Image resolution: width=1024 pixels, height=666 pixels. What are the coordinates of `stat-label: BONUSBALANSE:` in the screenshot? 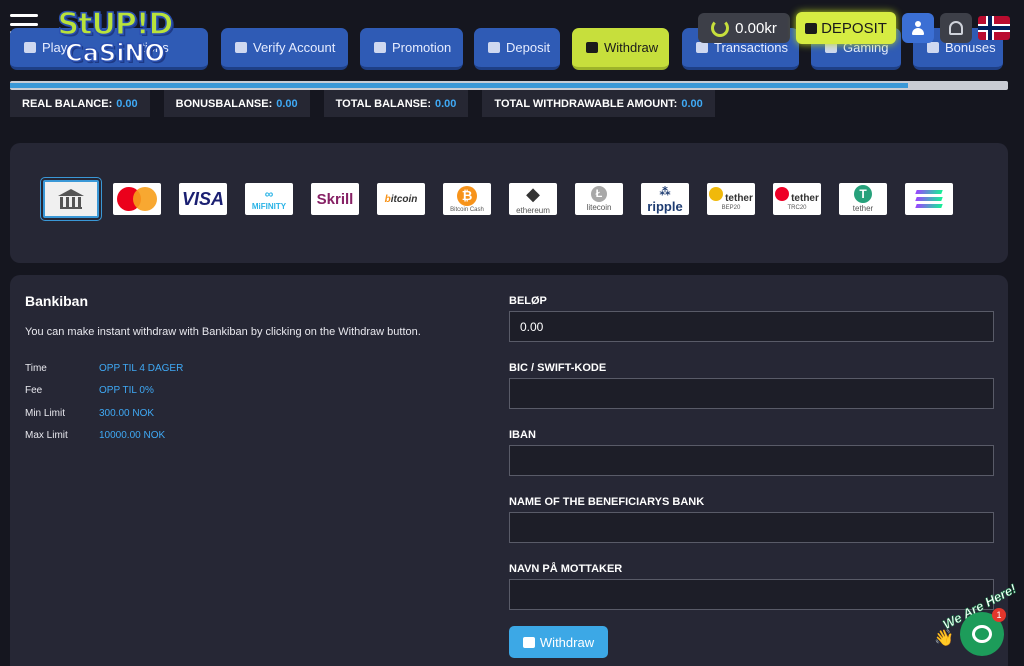 It's located at (224, 103).